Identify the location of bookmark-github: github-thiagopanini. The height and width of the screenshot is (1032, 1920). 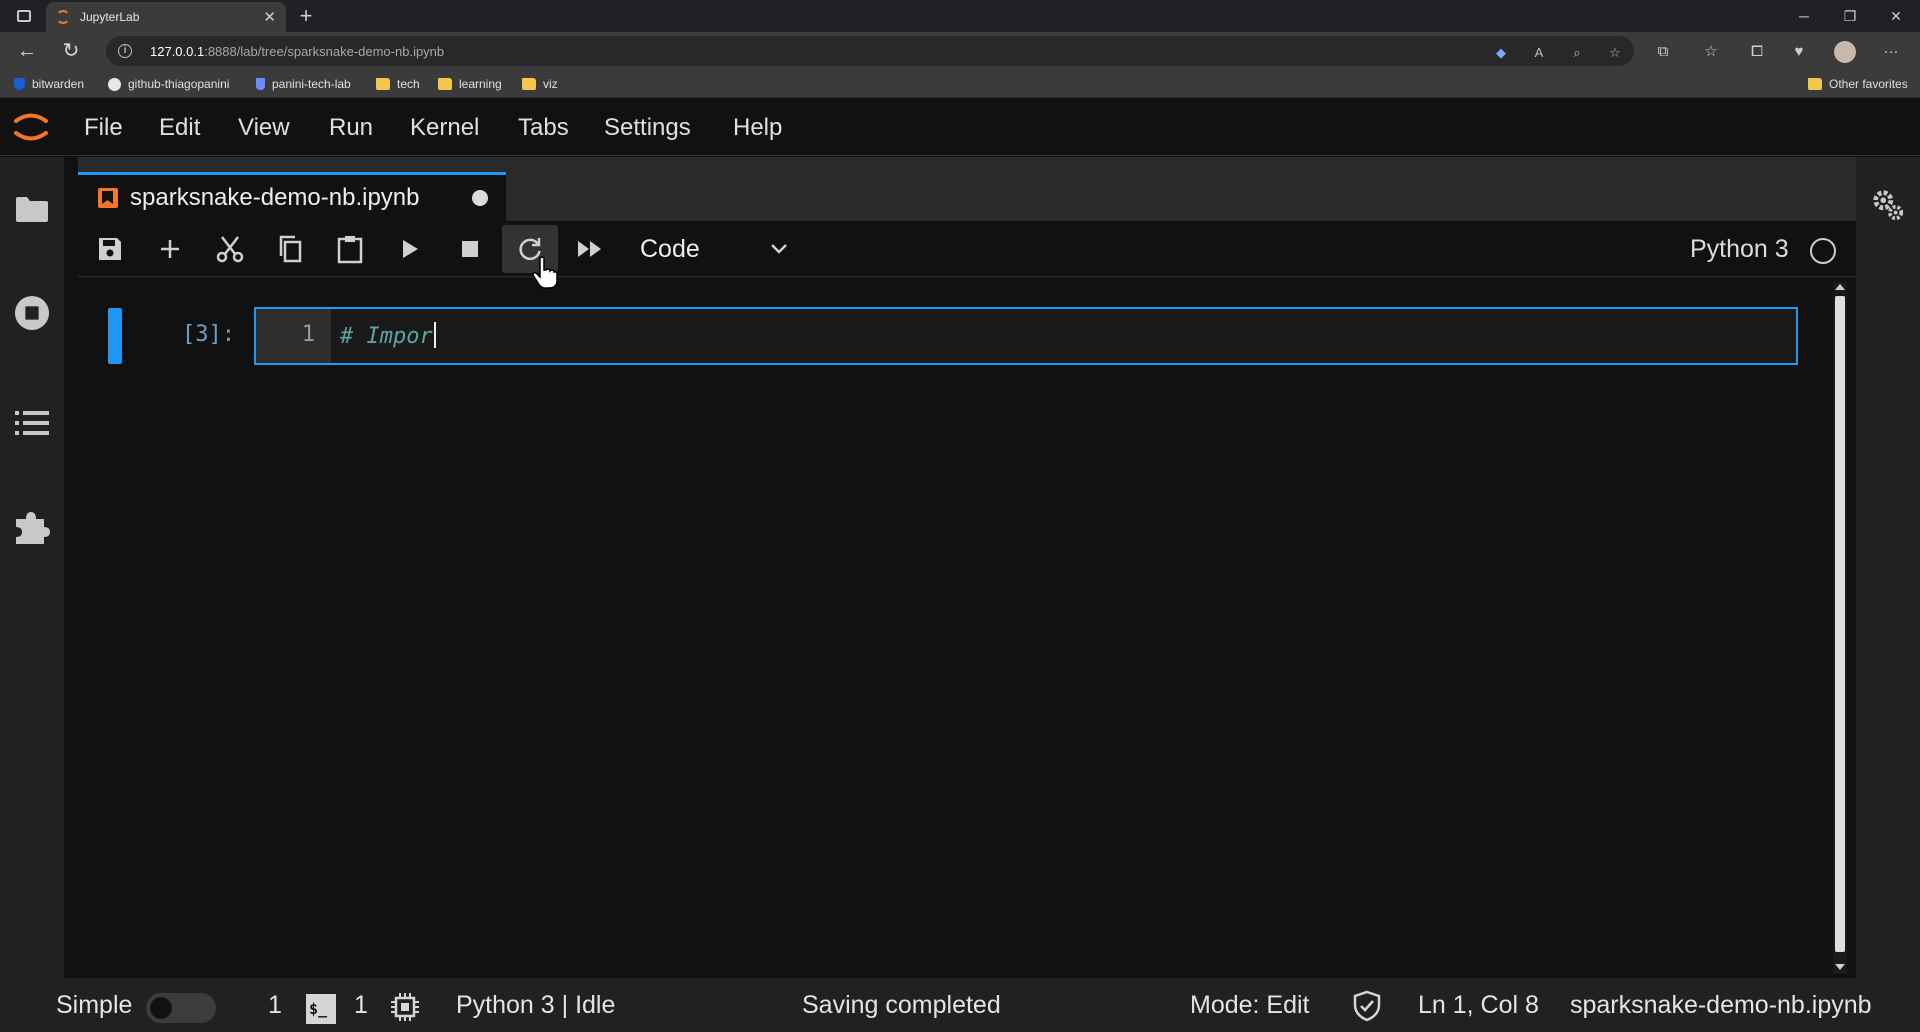
(168, 84).